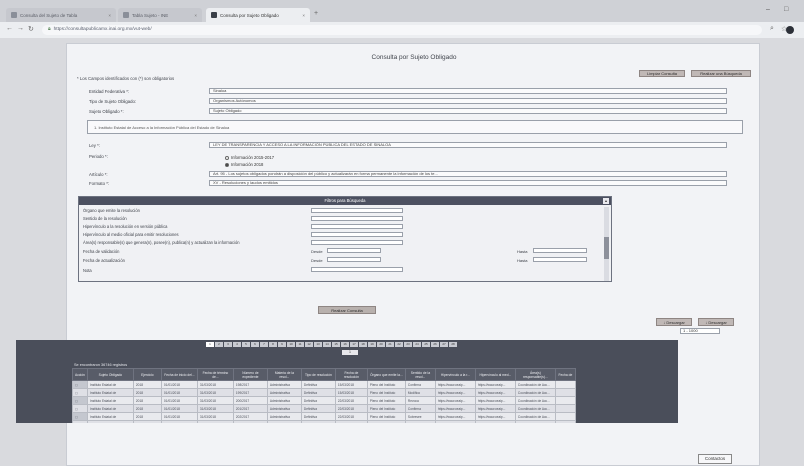 The image size is (804, 466). What do you see at coordinates (715, 459) in the screenshot?
I see `contacts-chip: Contactos` at bounding box center [715, 459].